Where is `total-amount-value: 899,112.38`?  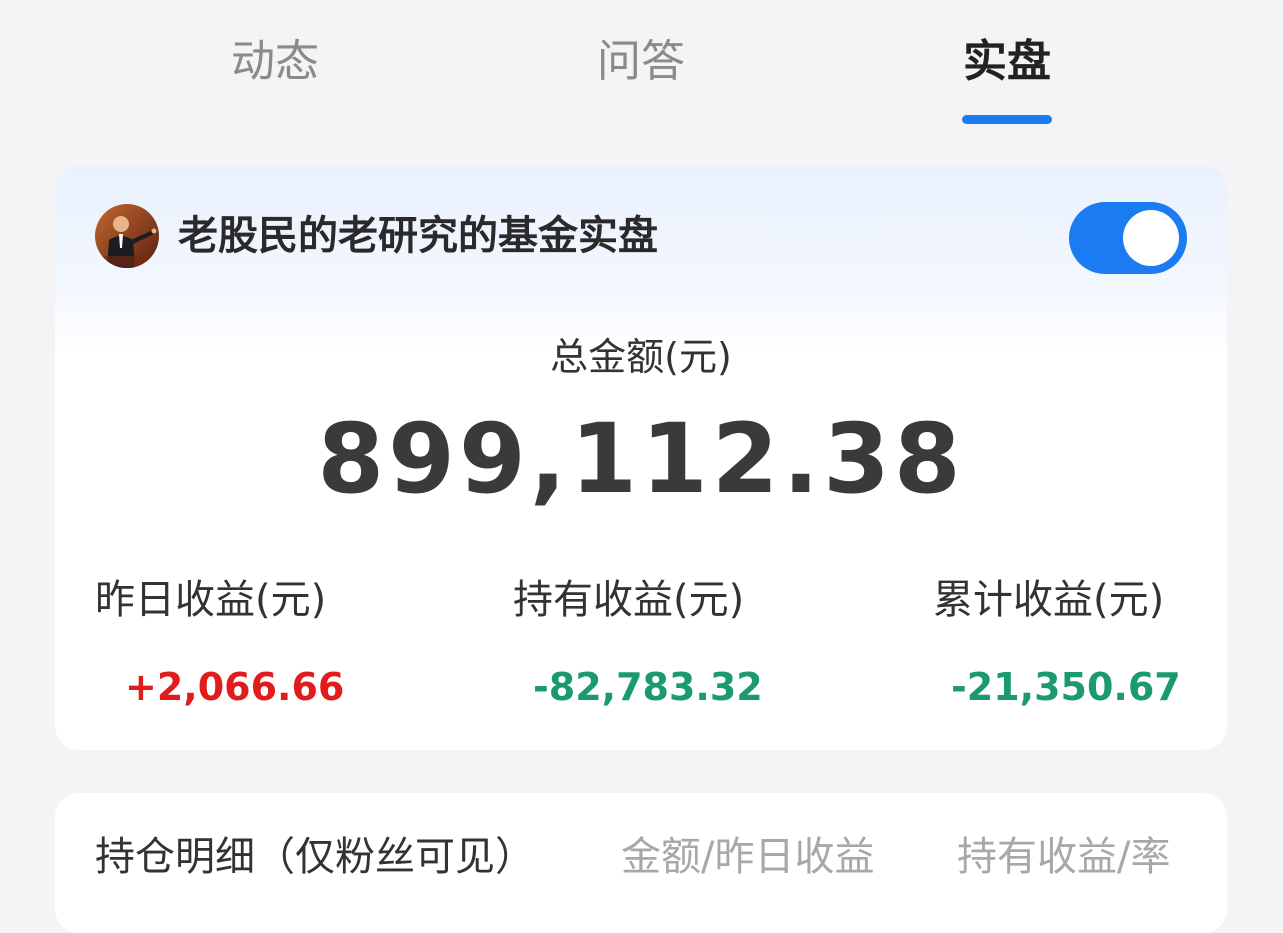 total-amount-value: 899,112.38 is located at coordinates (641, 459).